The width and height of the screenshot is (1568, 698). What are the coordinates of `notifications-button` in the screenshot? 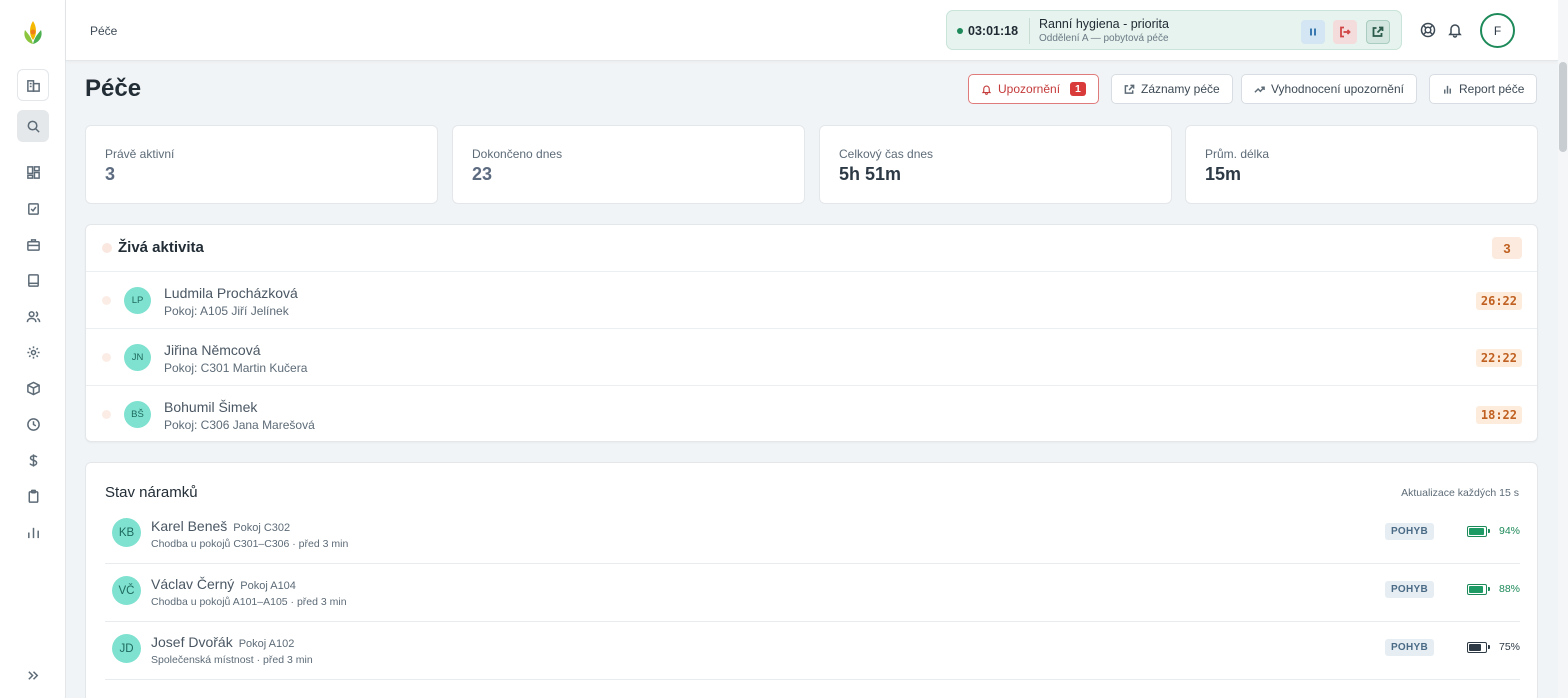 It's located at (1455, 30).